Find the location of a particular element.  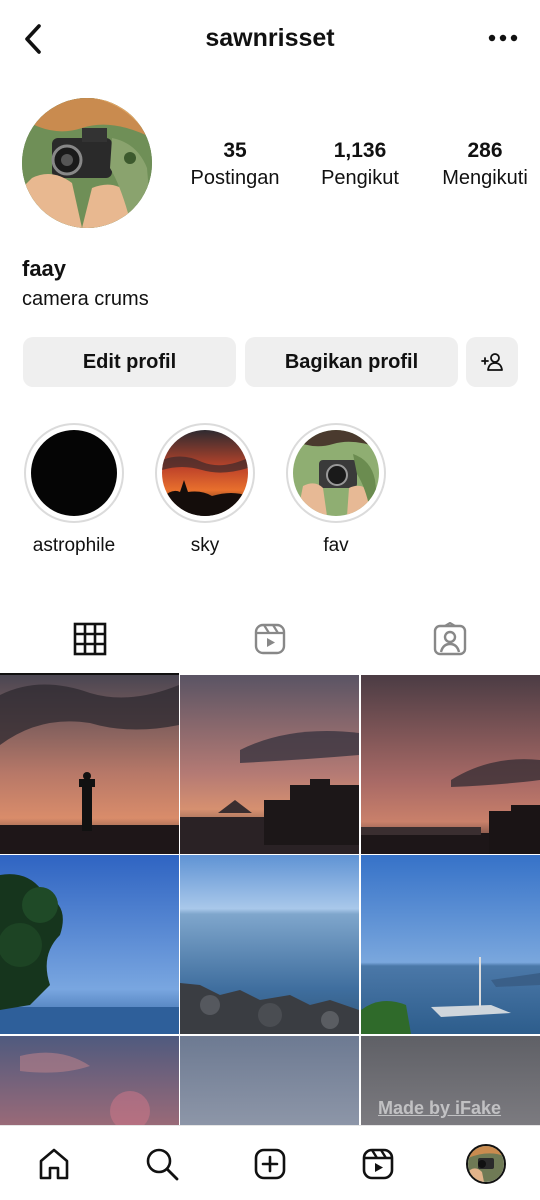

search-icon is located at coordinates (162, 1164).